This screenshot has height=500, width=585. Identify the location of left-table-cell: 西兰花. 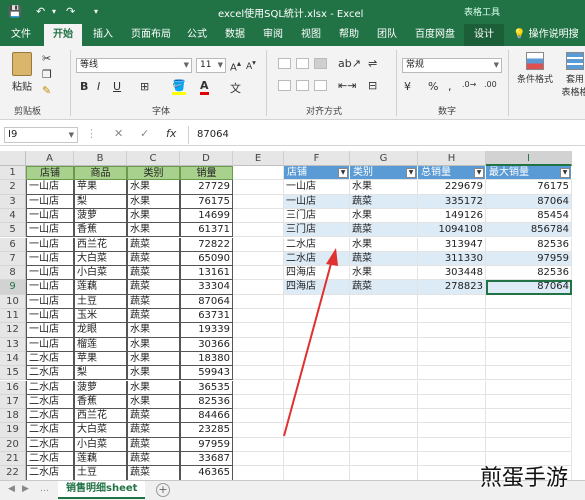
(100, 416).